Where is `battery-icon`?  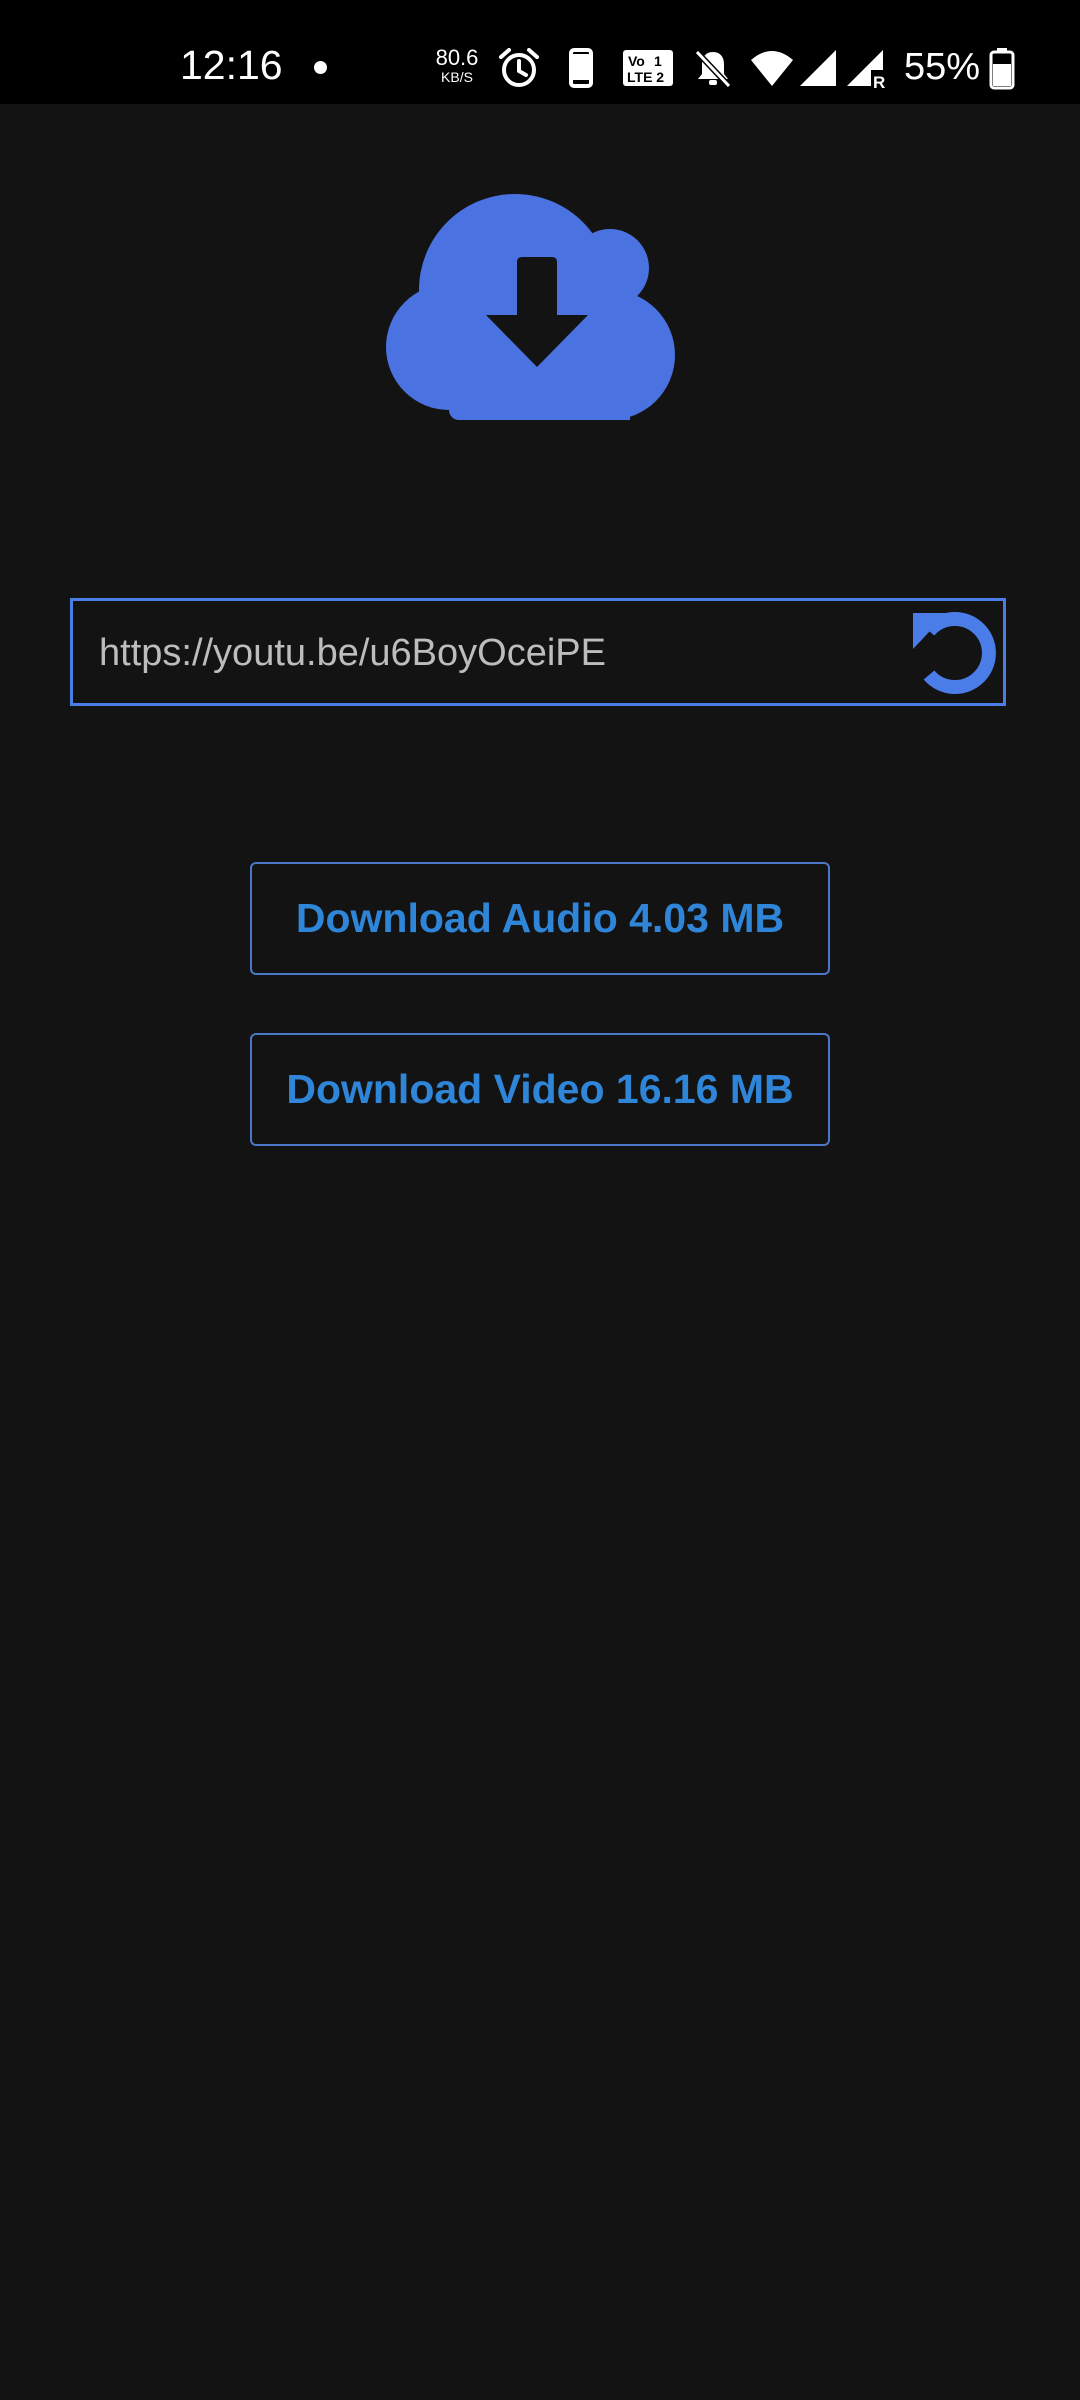
battery-icon is located at coordinates (1002, 69).